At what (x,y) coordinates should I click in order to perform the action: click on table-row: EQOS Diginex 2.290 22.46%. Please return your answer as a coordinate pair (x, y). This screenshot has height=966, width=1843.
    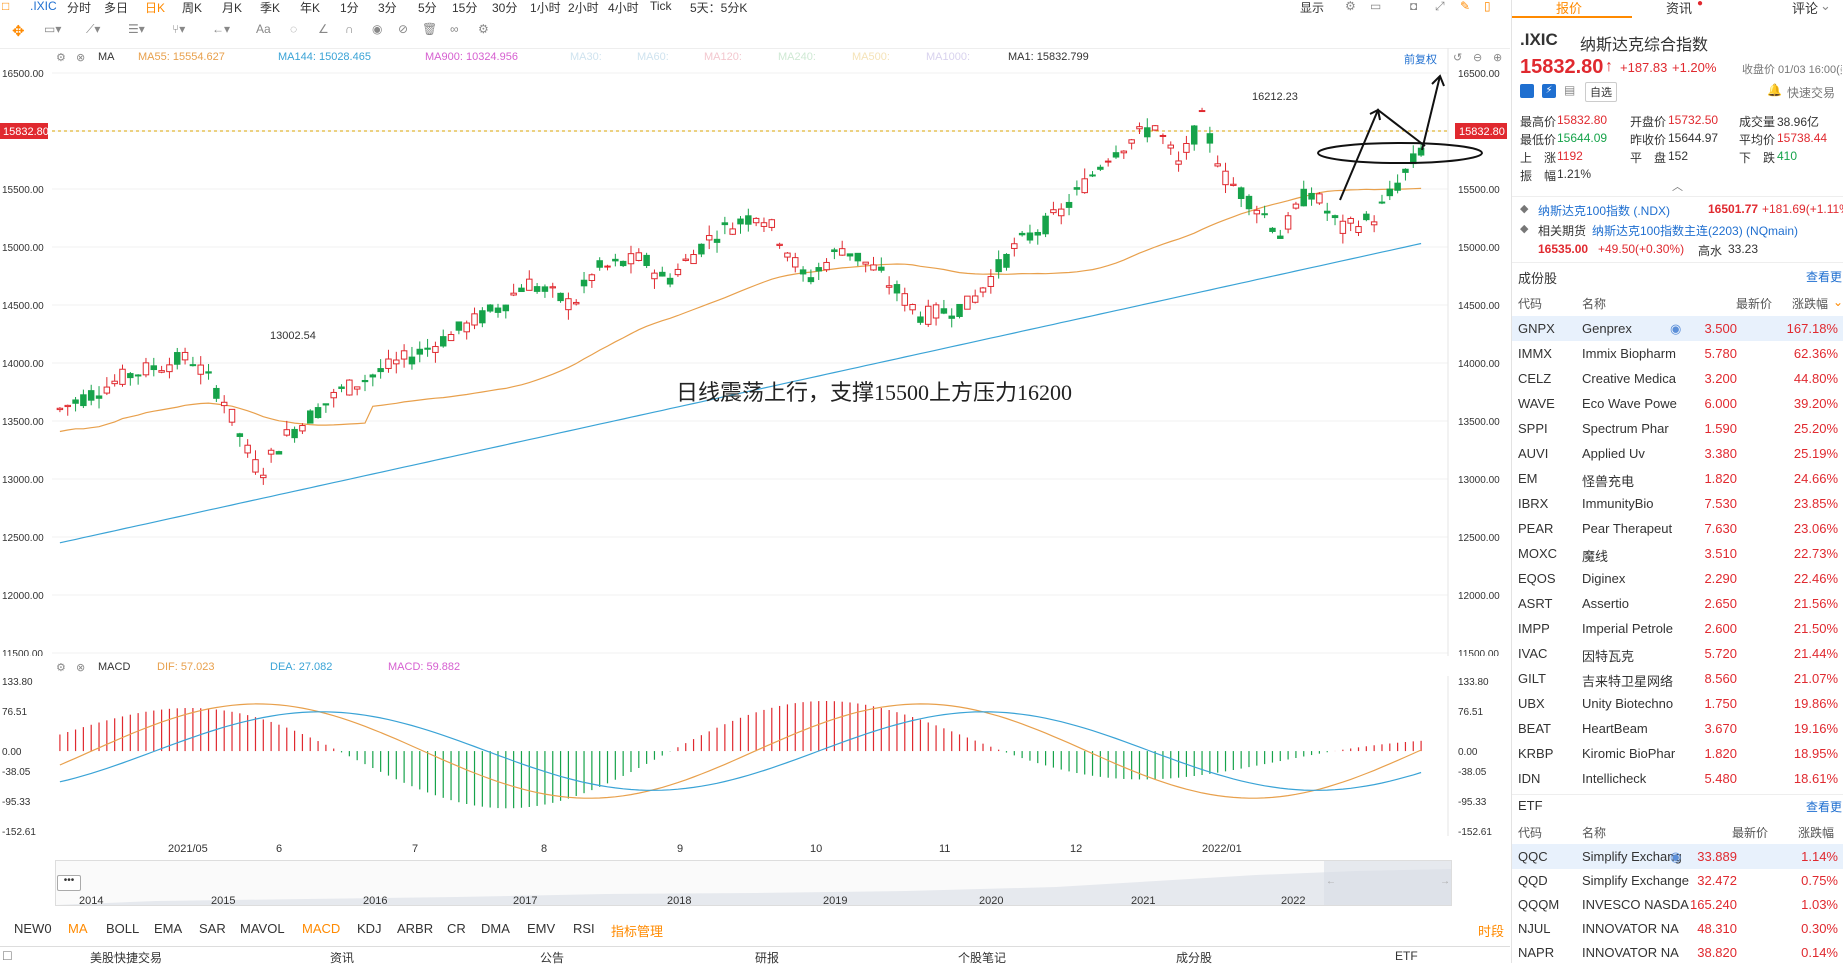
    Looking at the image, I should click on (1677, 578).